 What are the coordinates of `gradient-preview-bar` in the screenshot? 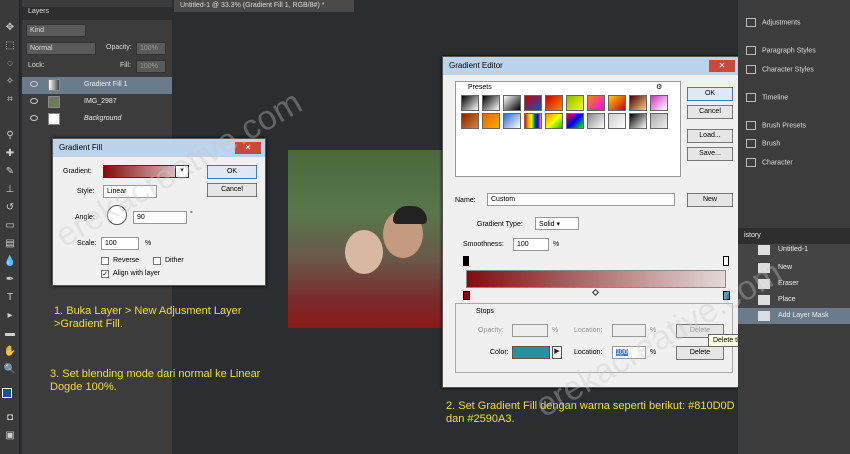 It's located at (596, 279).